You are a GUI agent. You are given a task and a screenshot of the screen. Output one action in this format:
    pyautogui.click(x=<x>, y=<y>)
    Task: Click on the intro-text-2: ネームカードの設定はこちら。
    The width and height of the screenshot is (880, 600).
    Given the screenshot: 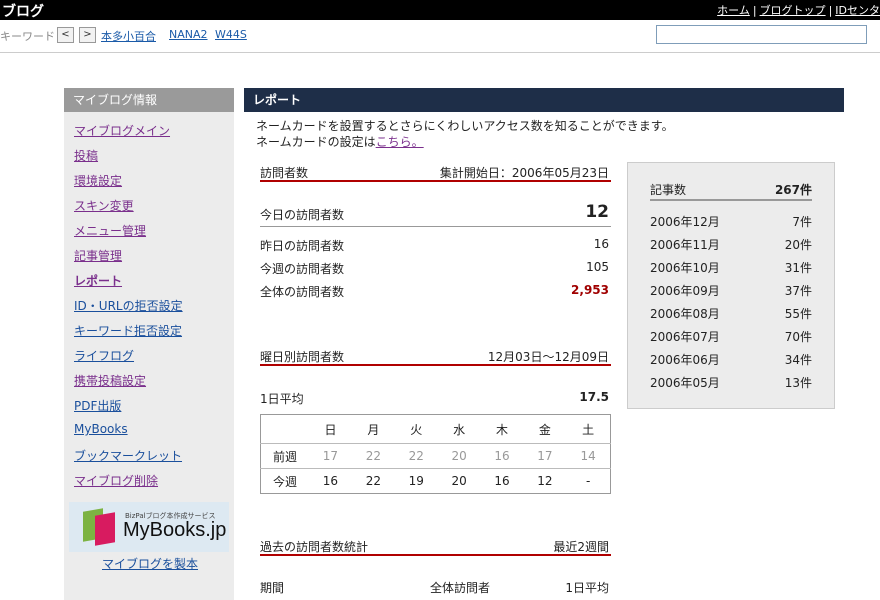 What is the action you would take?
    pyautogui.click(x=340, y=141)
    